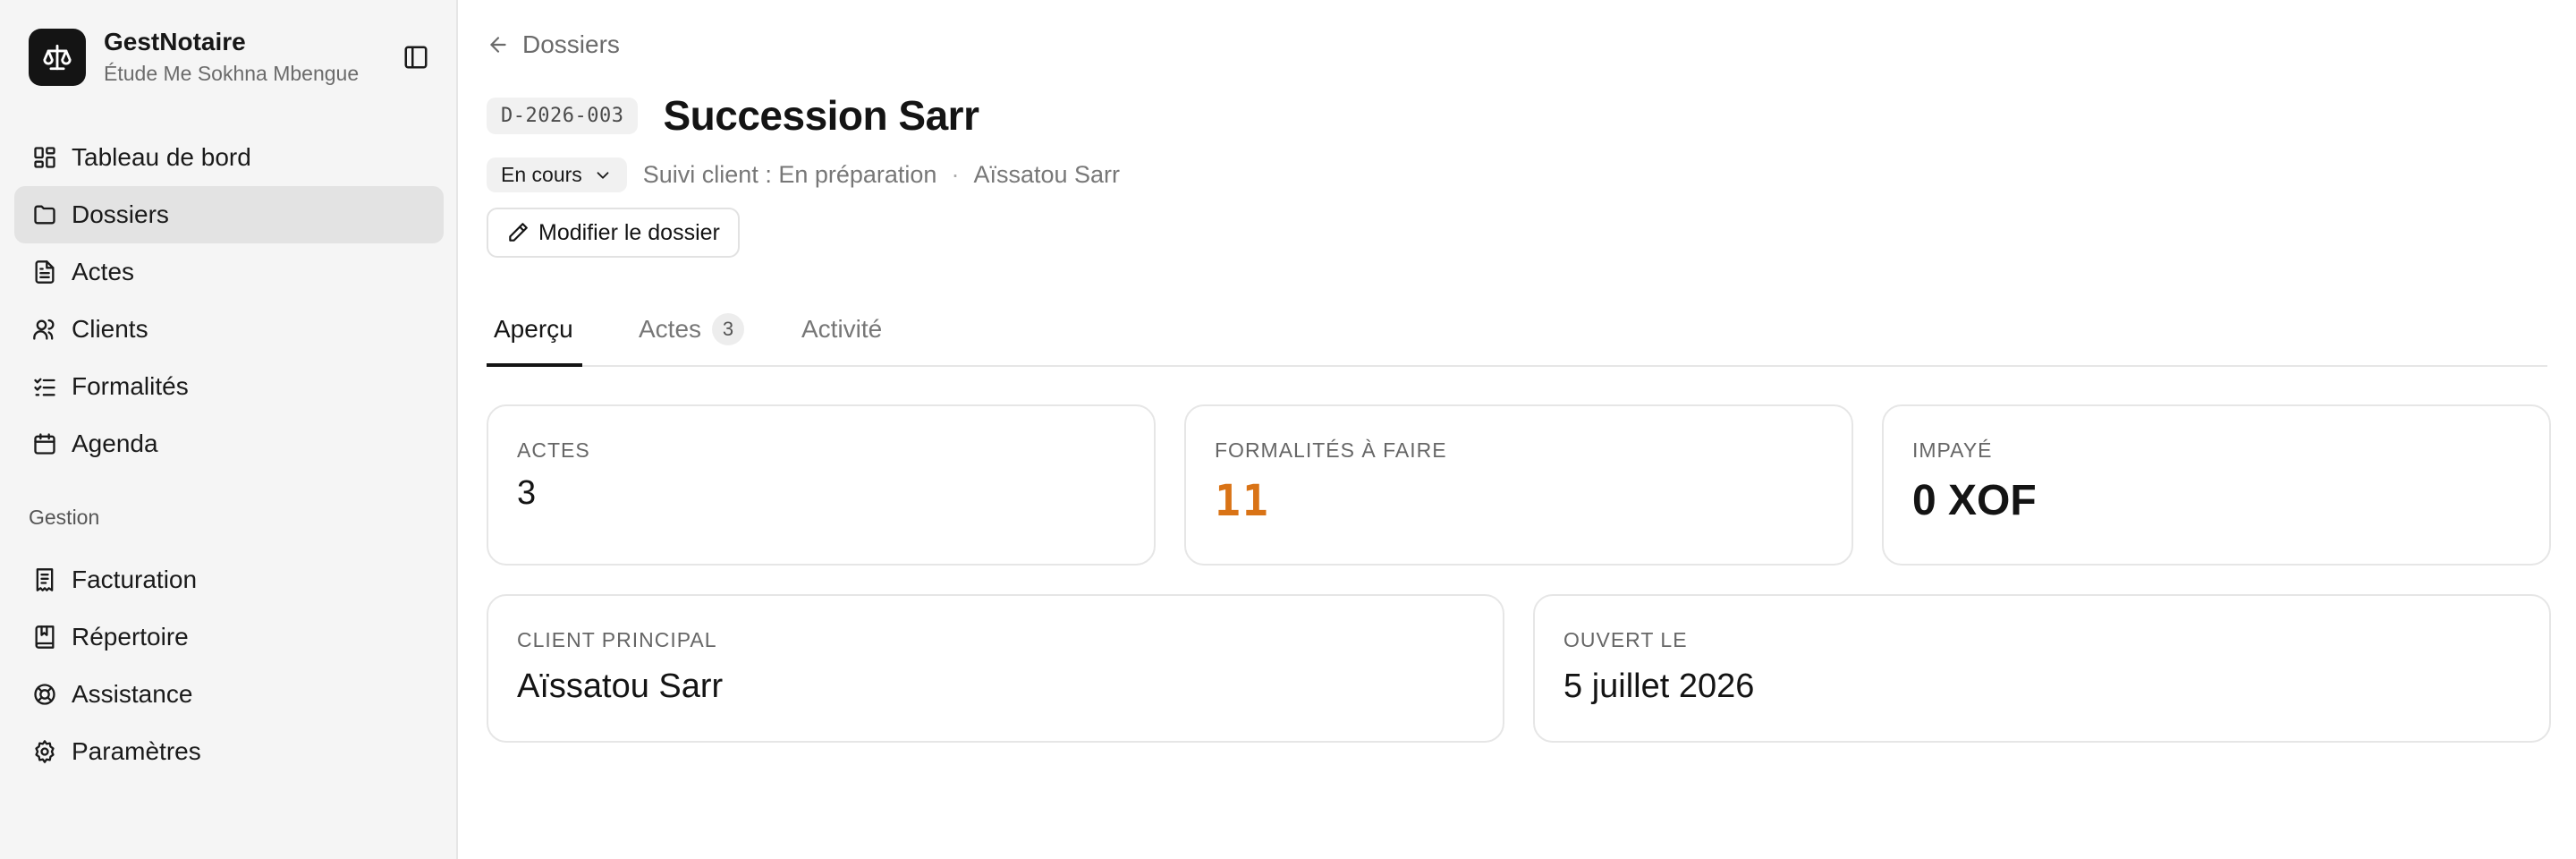 This screenshot has width=2576, height=859. Describe the element at coordinates (416, 57) in the screenshot. I see `sidebar-toggle-icon` at that location.